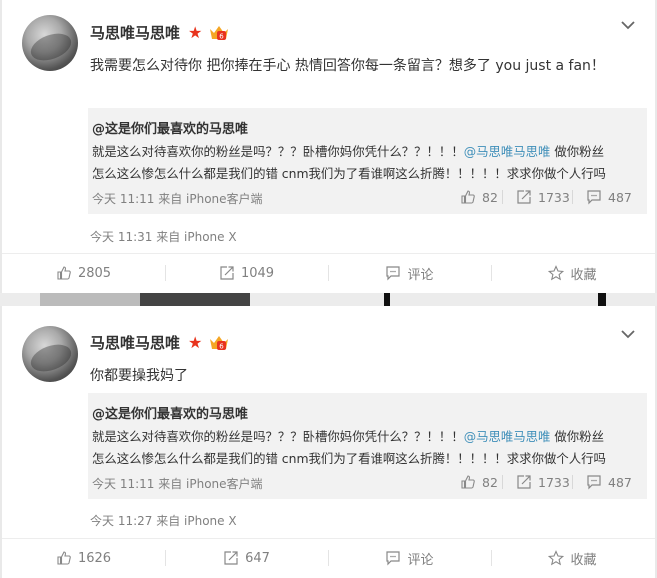 This screenshot has height=578, width=657. I want to click on image-strip, so click(328, 299).